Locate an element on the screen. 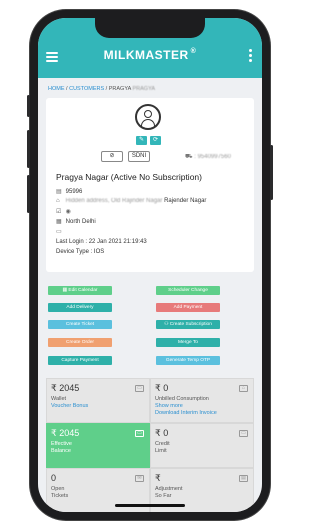 The height and width of the screenshot is (530, 320). breadcrumb: HOME / CUSTOMERS / PRAGYA PRAGYA is located at coordinates (101, 89).